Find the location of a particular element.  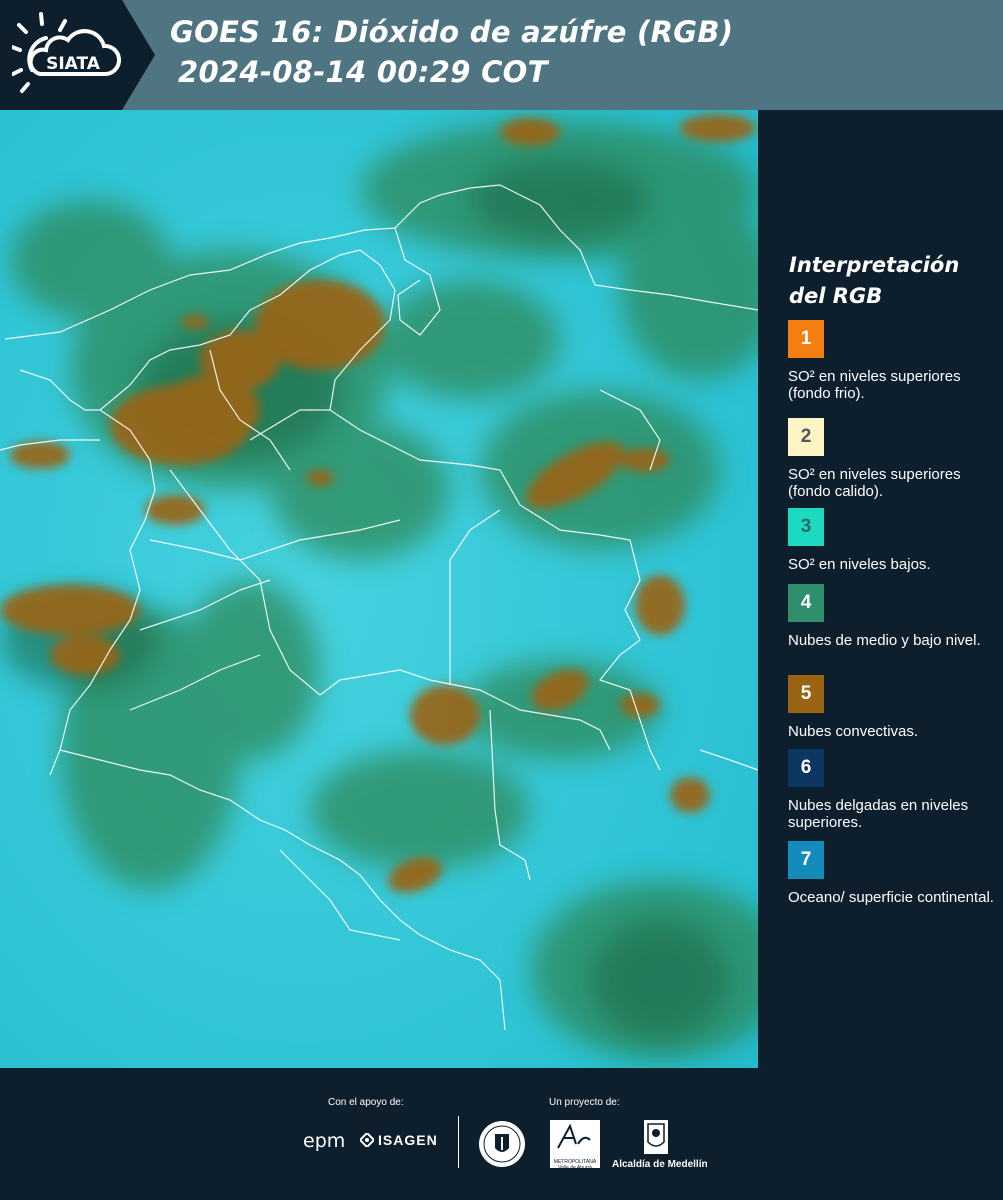

area-line2: Valle de Aburrá is located at coordinates (575, 1168).